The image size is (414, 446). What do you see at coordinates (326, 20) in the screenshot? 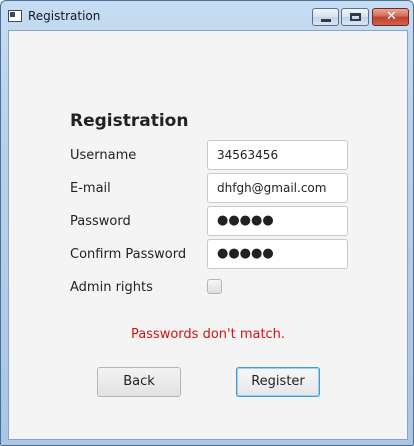
I see `minimize-icon` at bounding box center [326, 20].